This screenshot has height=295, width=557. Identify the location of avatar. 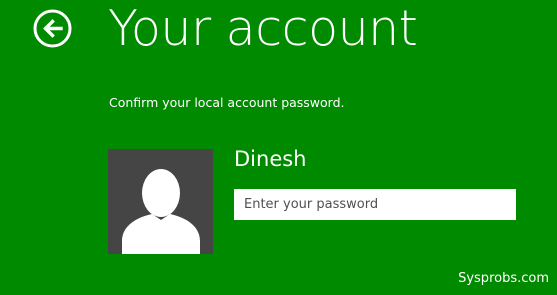
(160, 201).